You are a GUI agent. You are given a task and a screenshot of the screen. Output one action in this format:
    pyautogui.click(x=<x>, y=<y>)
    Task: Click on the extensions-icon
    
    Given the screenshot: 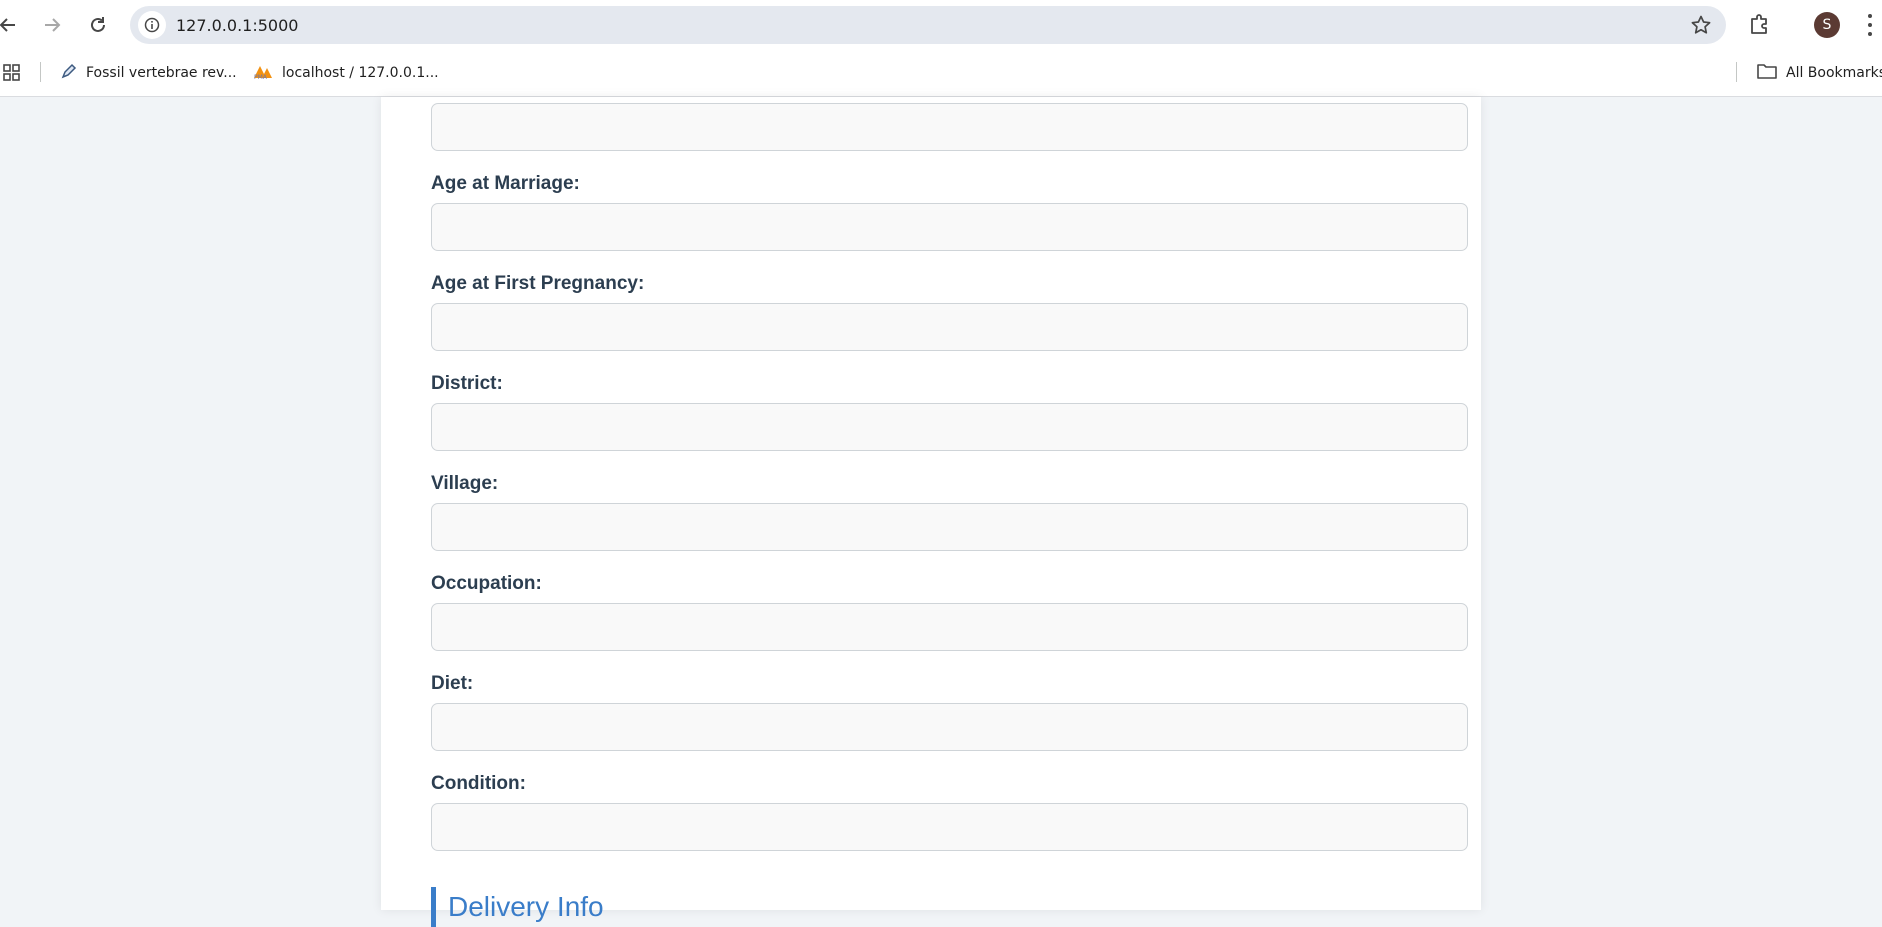 What is the action you would take?
    pyautogui.click(x=1760, y=26)
    